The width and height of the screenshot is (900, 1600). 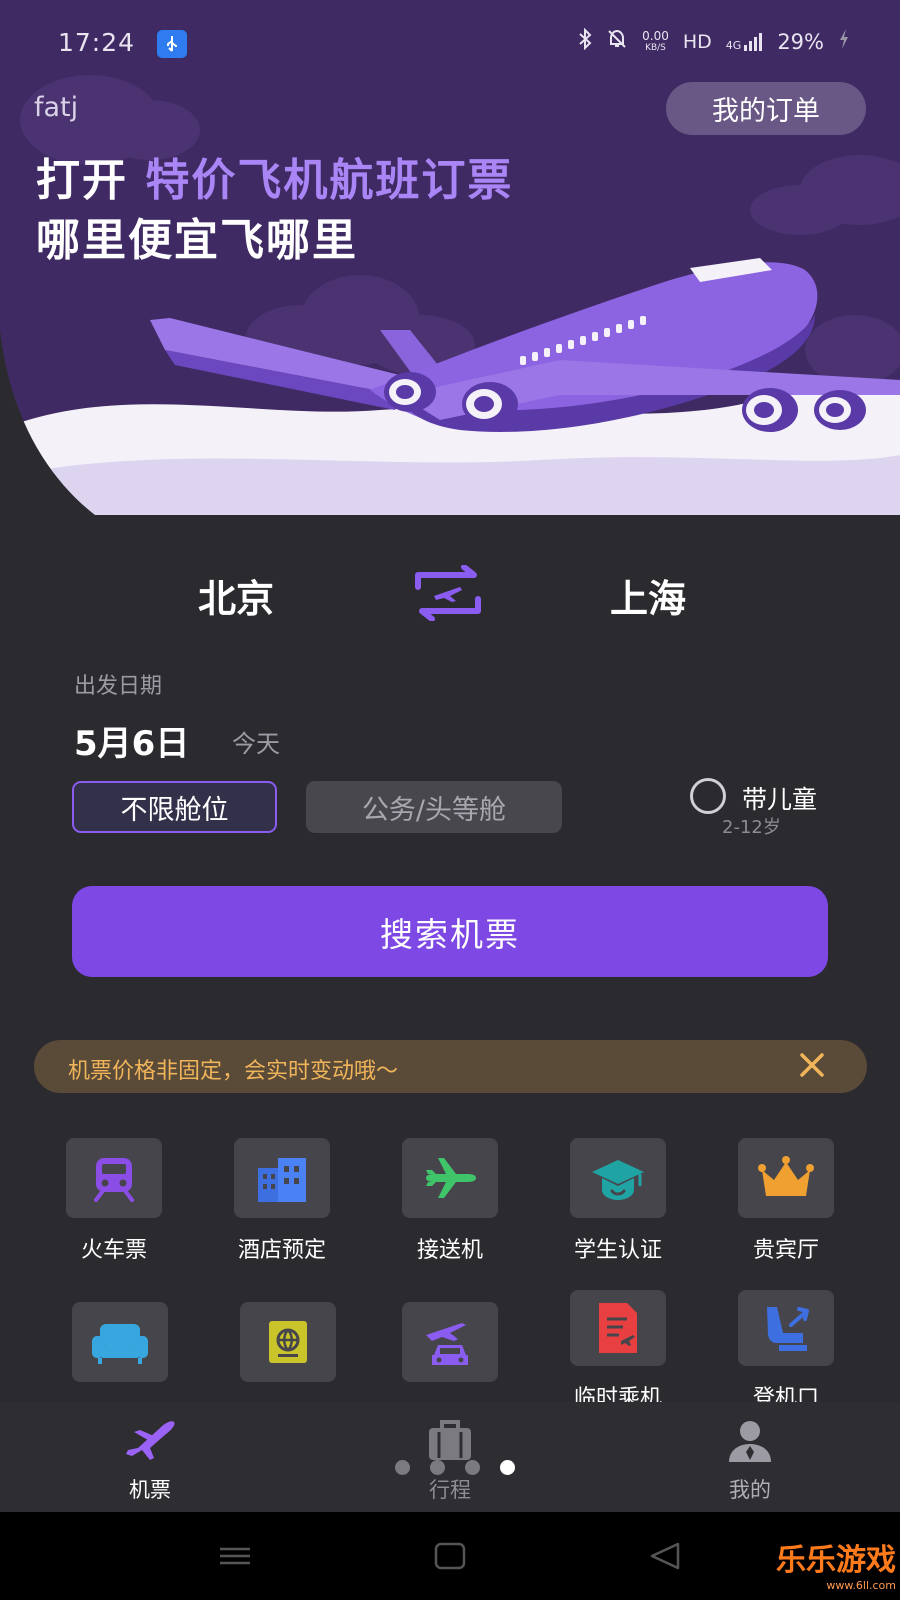 What do you see at coordinates (448, 593) in the screenshot?
I see `swap-cities-icon` at bounding box center [448, 593].